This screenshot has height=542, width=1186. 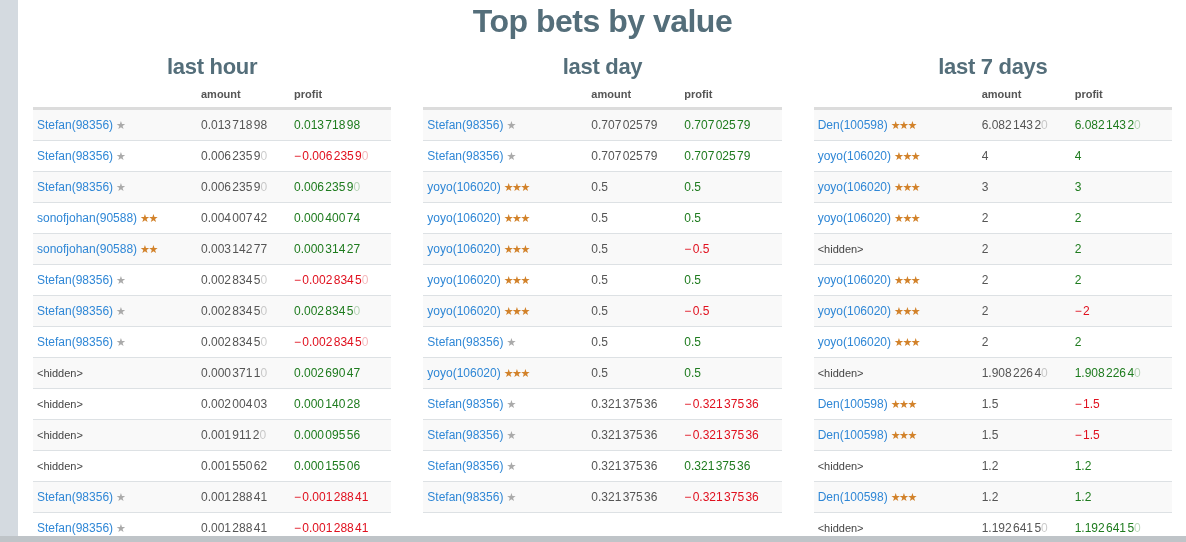 What do you see at coordinates (234, 156) in the screenshot?
I see `amount-cell-text: 0.006 235 90` at bounding box center [234, 156].